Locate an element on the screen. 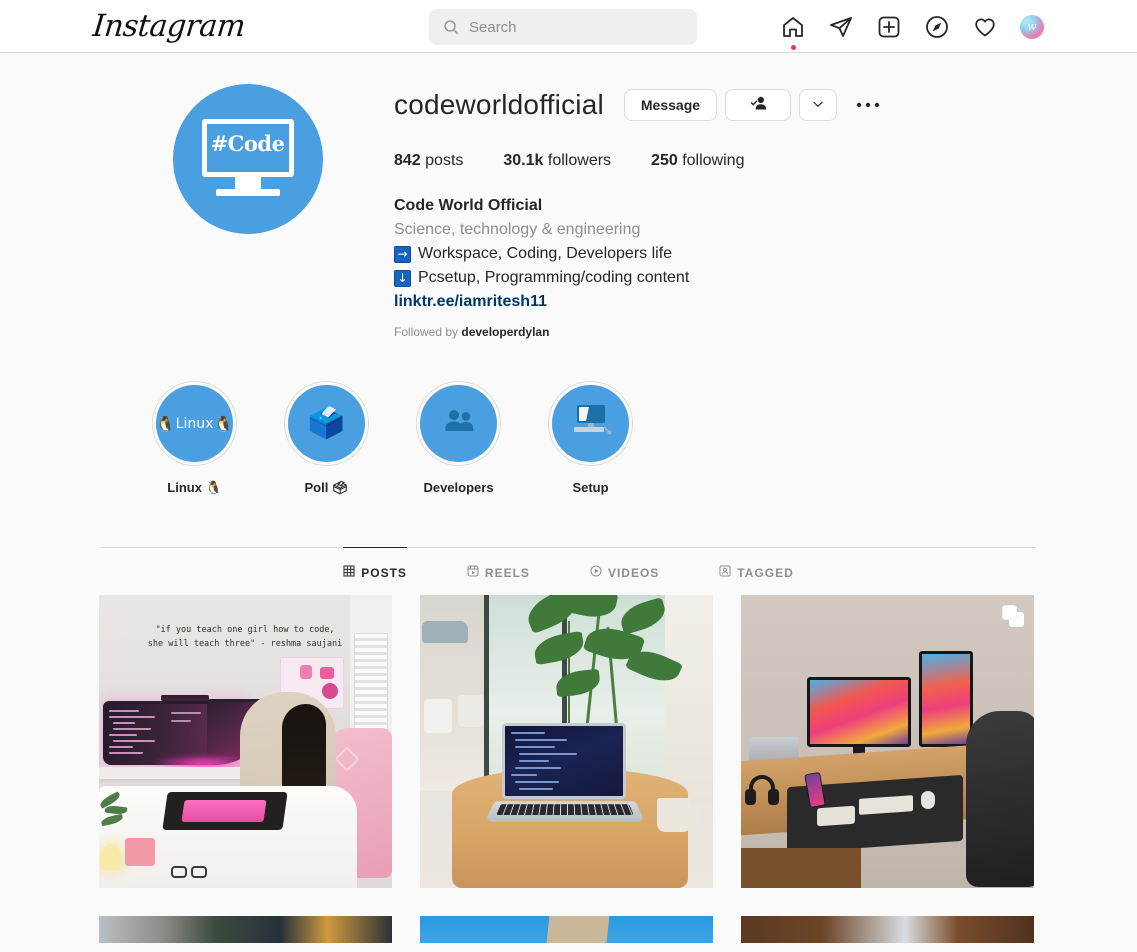 Image resolution: width=1137 pixels, height=952 pixels. highlight-cover-text: 🐧 Linux 🐧 is located at coordinates (194, 424).